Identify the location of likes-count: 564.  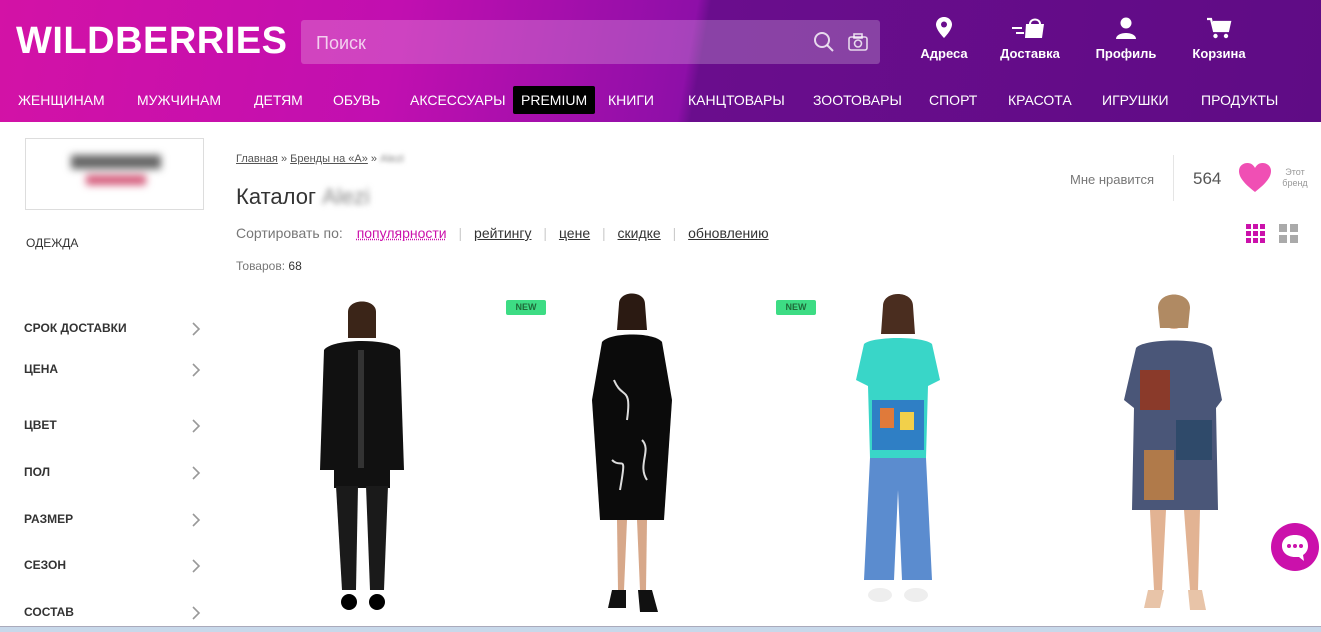
(1207, 178).